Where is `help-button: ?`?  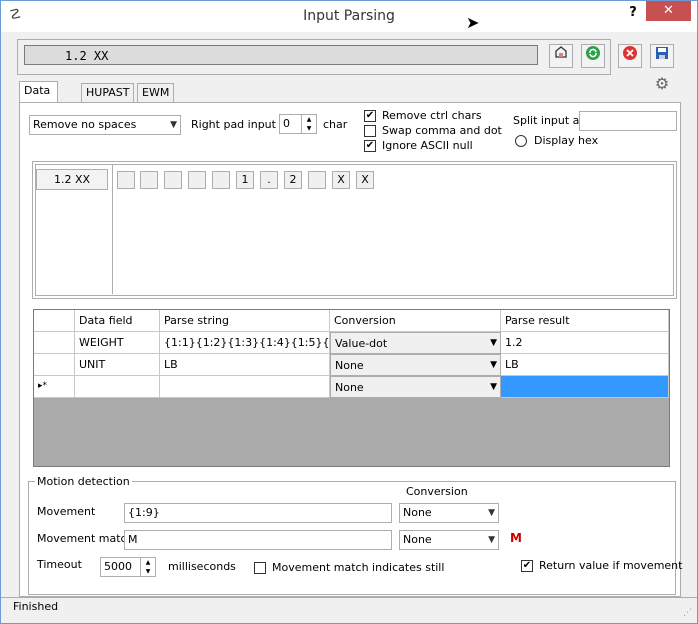 help-button: ? is located at coordinates (633, 13).